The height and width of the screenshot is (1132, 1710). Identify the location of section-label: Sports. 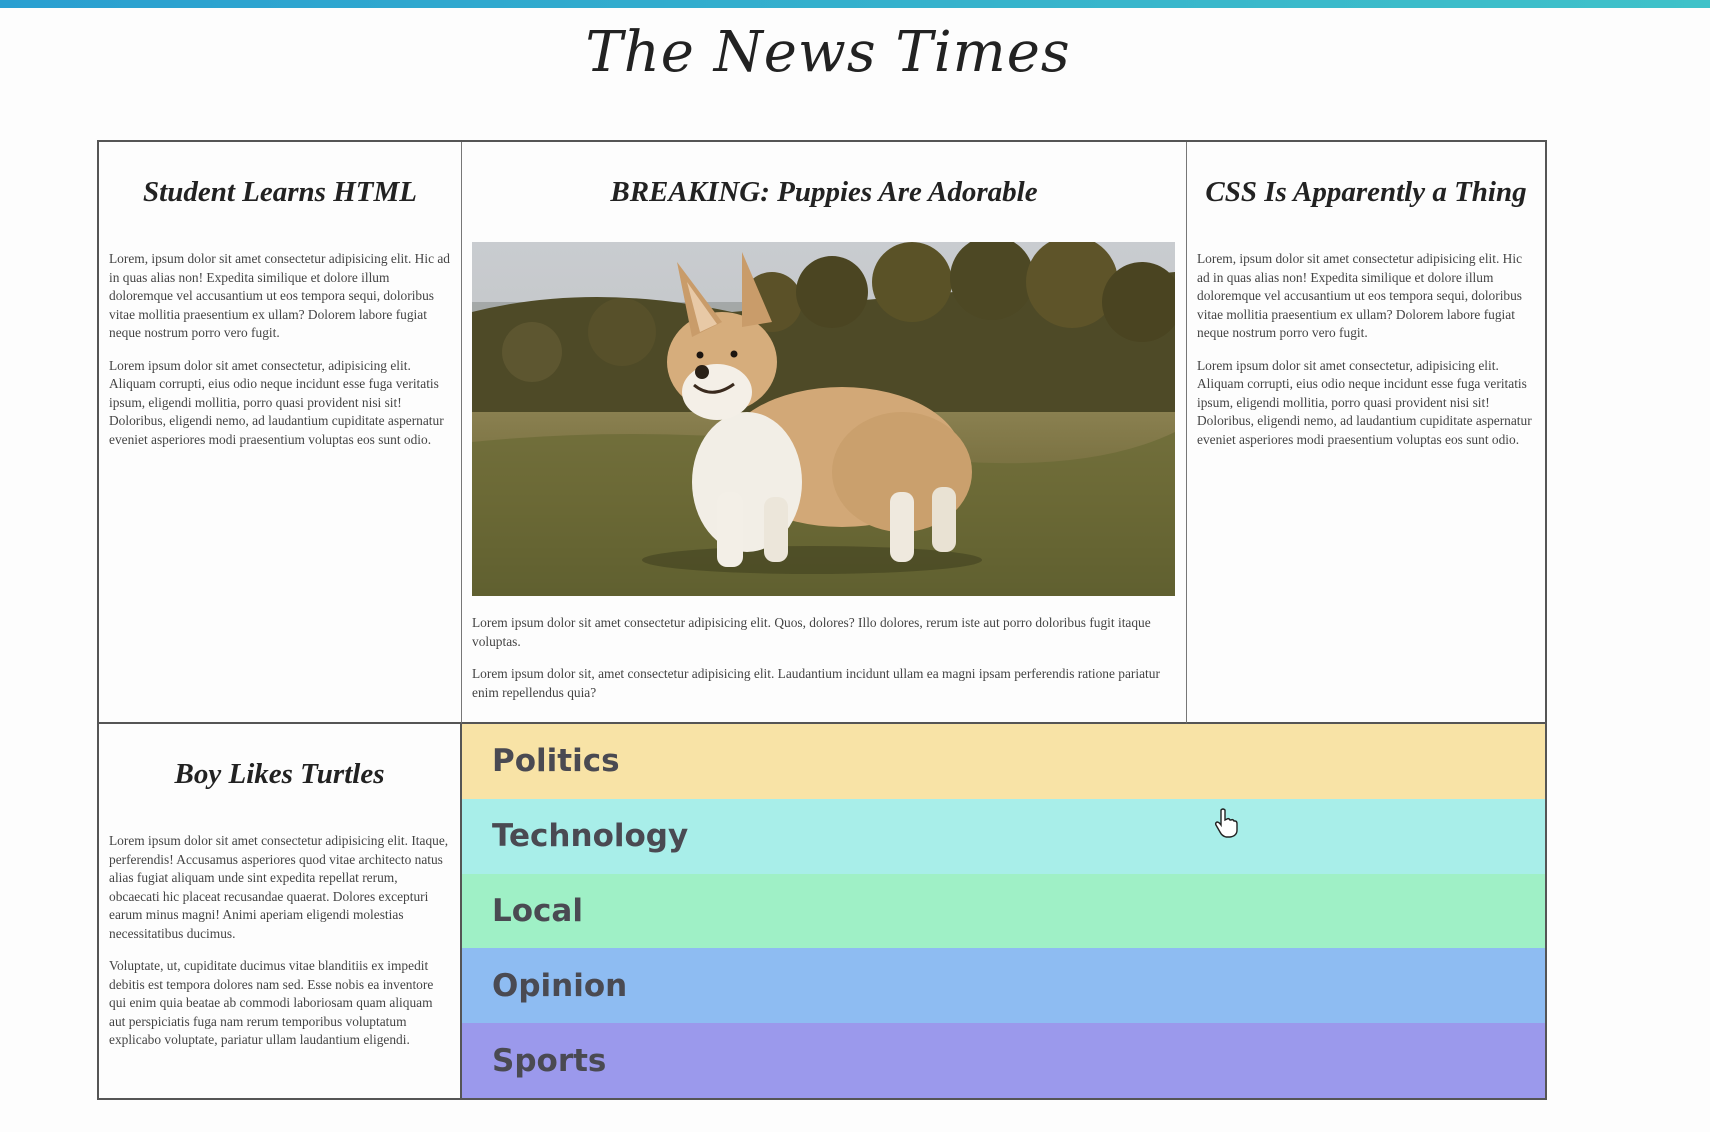
(549, 1060).